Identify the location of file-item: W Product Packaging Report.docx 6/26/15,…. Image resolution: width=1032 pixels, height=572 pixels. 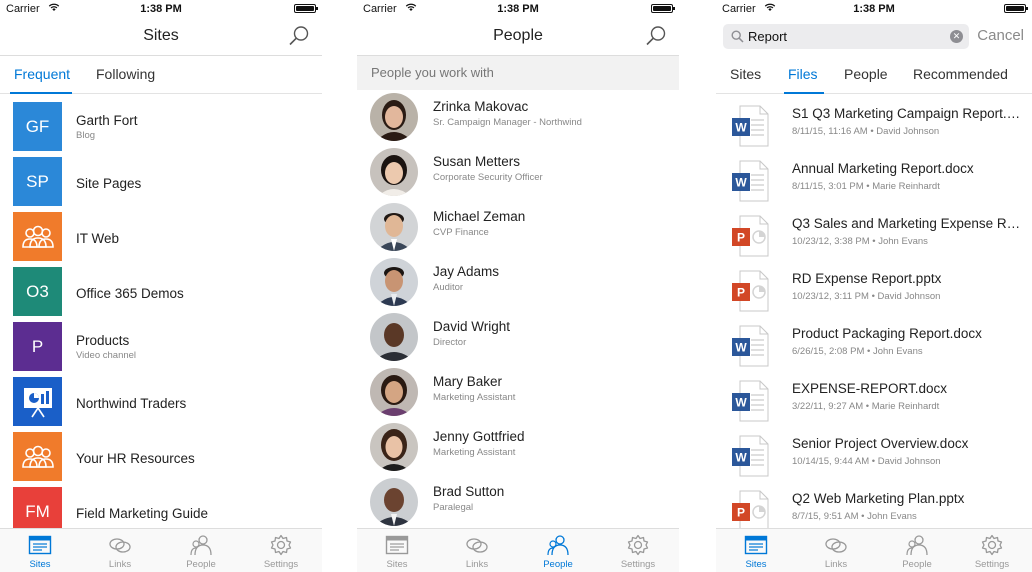
(874, 346).